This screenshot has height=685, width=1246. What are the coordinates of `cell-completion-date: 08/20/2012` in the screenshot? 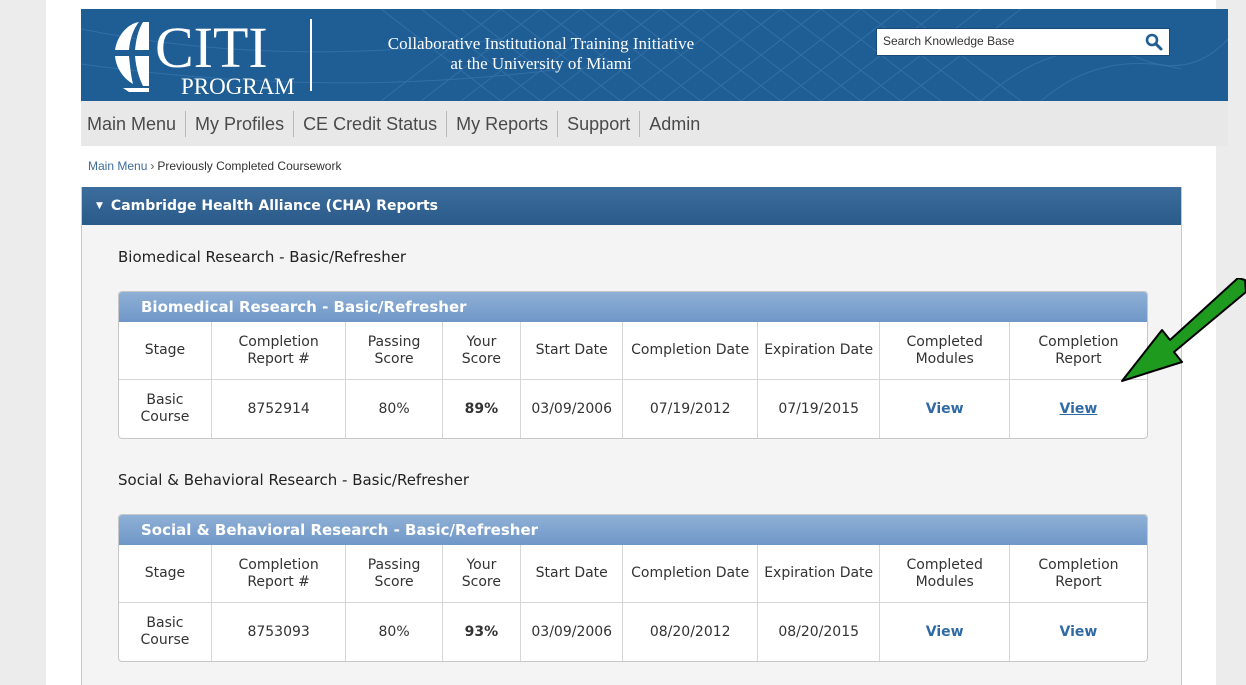 It's located at (690, 631).